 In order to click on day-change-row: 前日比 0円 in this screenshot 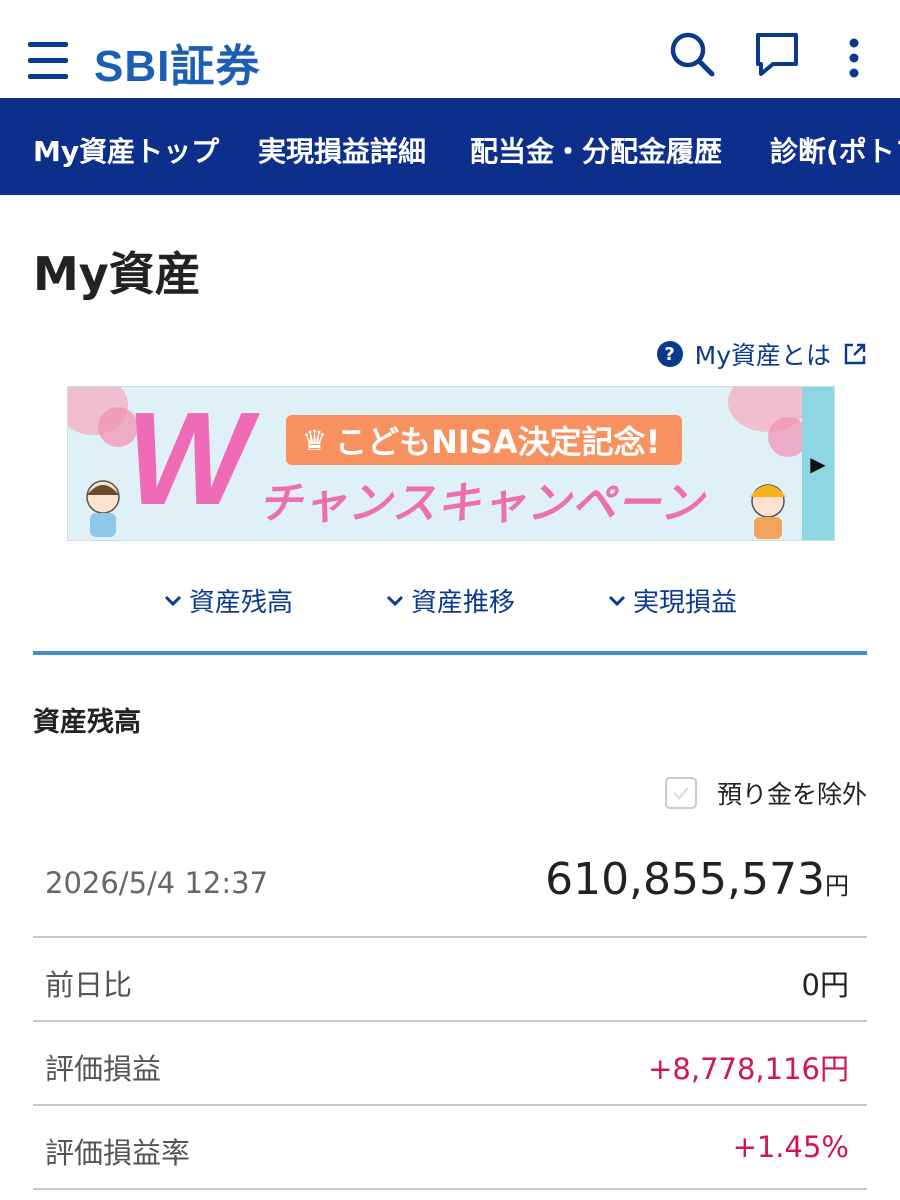, I will do `click(450, 980)`.